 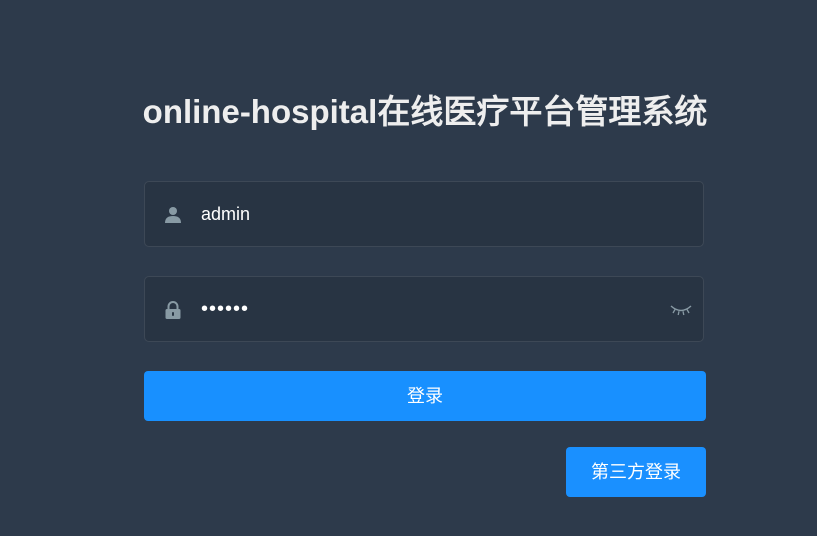 I want to click on username-input, so click(x=431, y=214).